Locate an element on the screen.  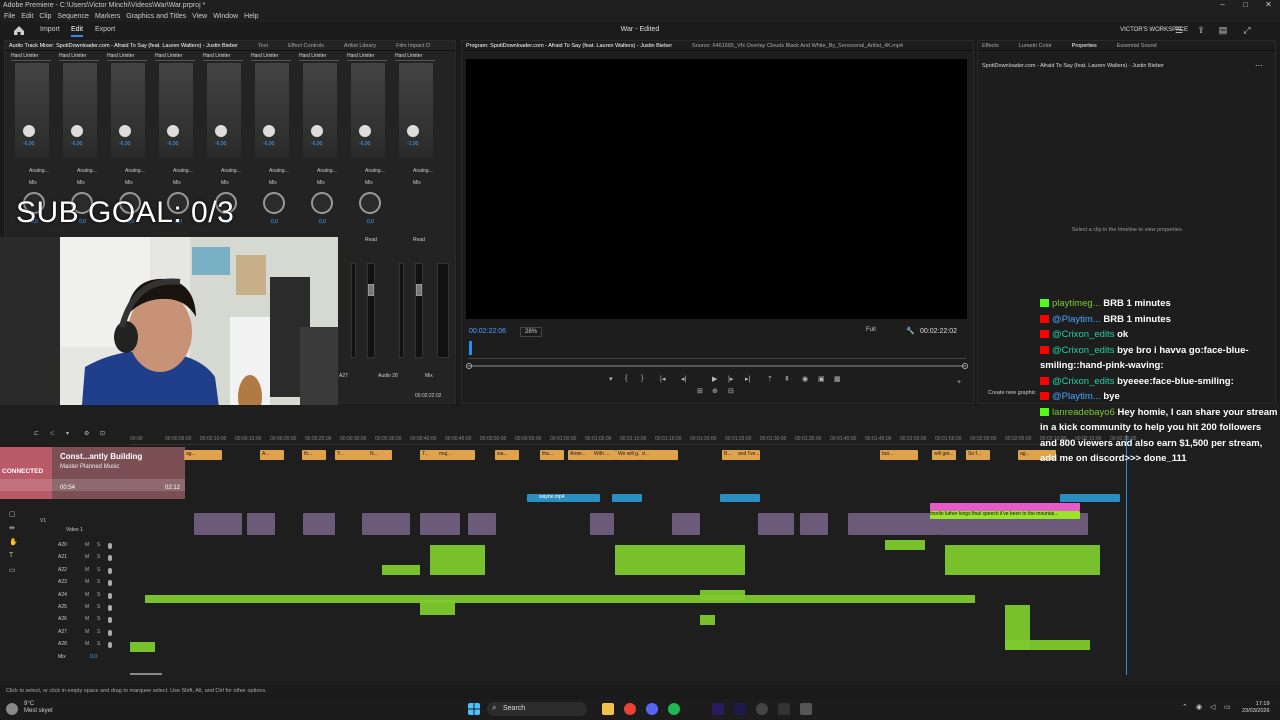
extract-icon: ⇞ is located at coordinates (787, 379).